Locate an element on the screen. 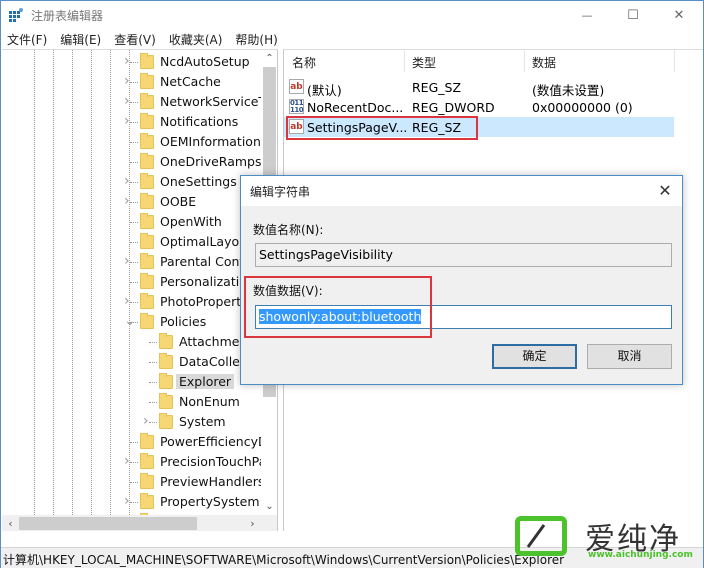 The width and height of the screenshot is (704, 568). watermark-url: www.aichunjing.com is located at coordinates (640, 555).